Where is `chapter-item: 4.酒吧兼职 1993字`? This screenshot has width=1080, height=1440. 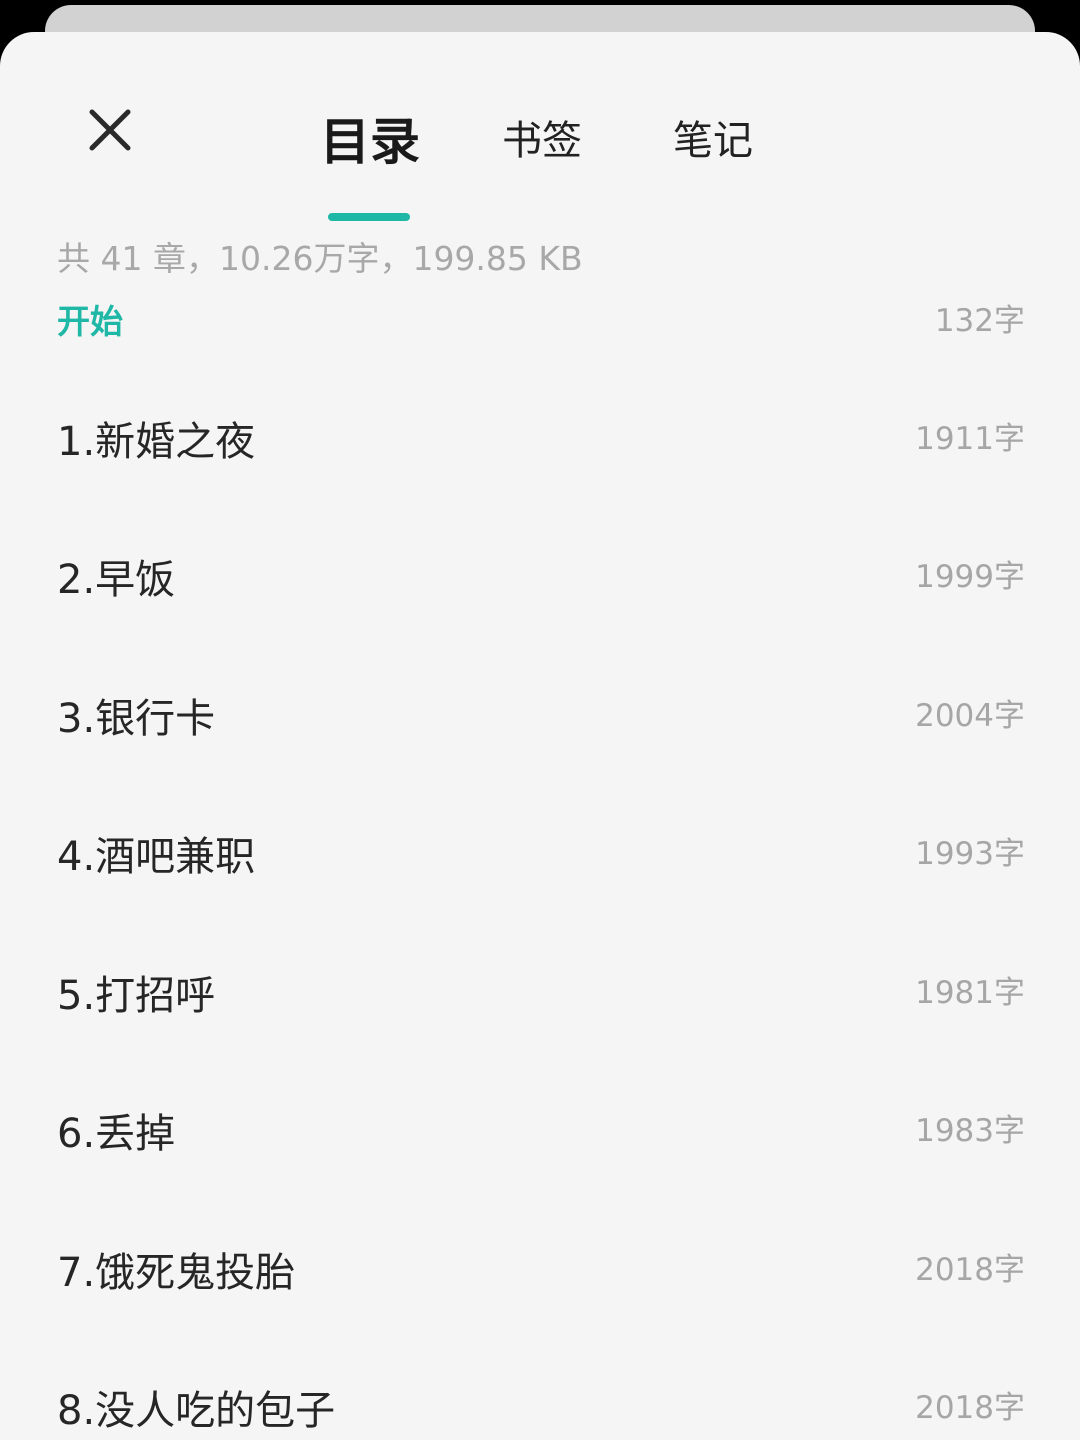 chapter-item: 4.酒吧兼职 1993字 is located at coordinates (540, 874).